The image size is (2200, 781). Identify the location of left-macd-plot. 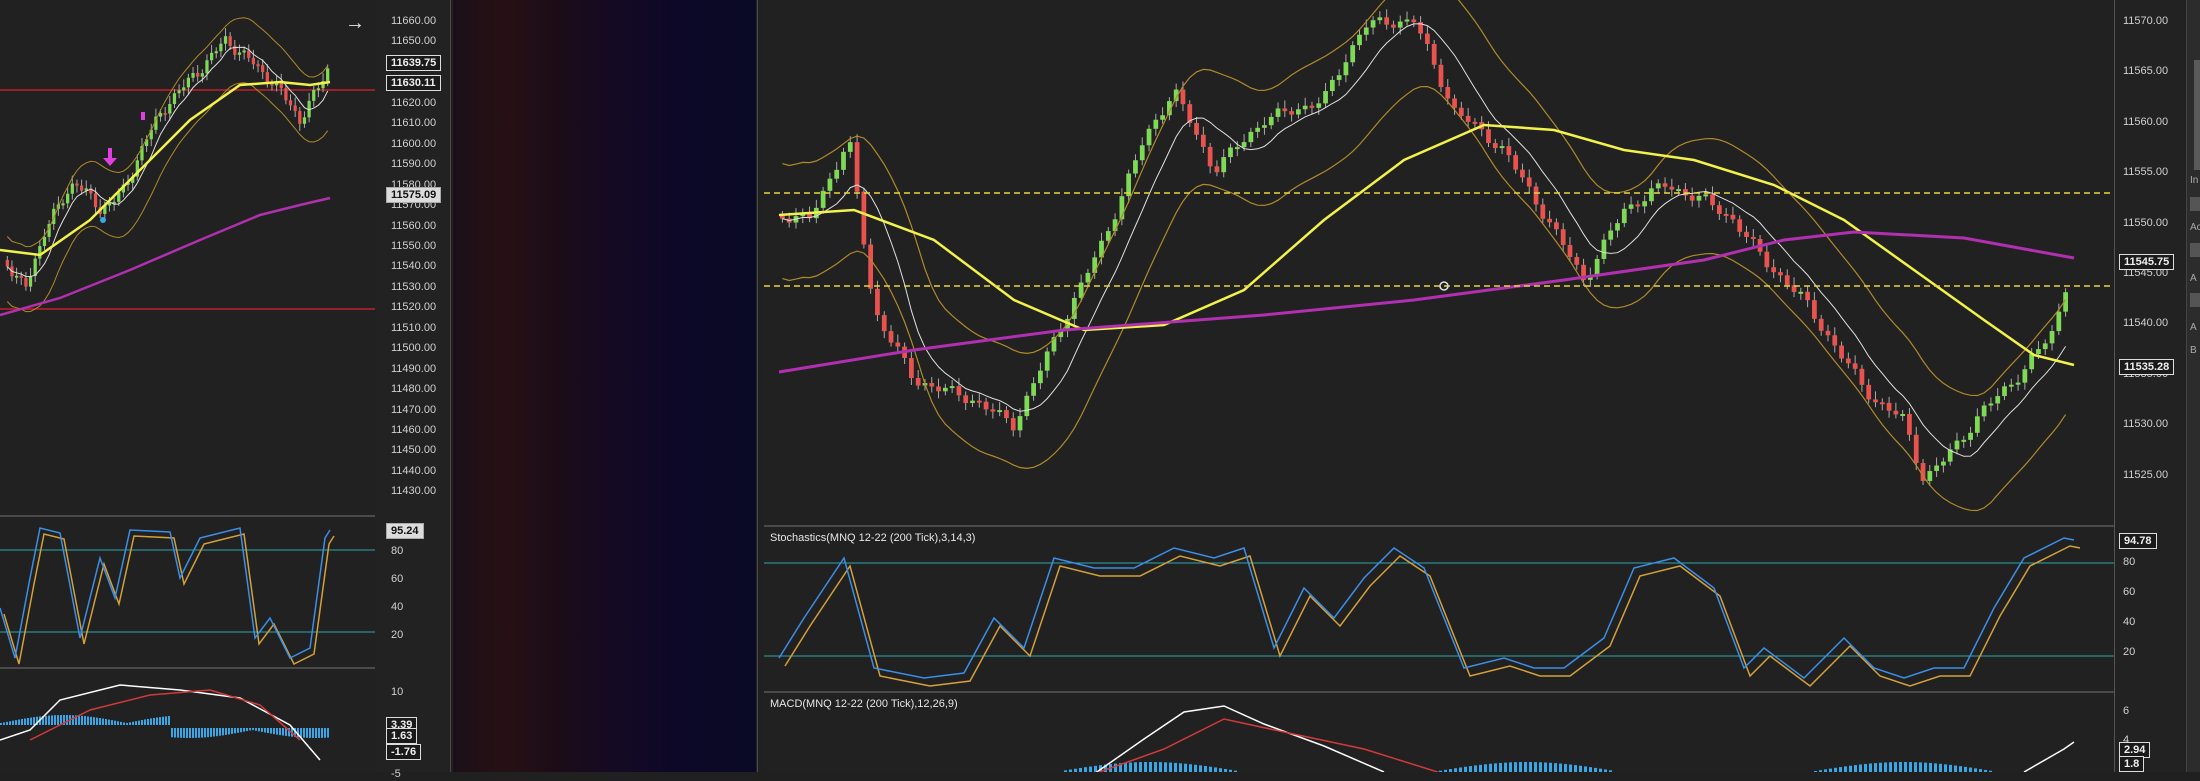
(187, 721).